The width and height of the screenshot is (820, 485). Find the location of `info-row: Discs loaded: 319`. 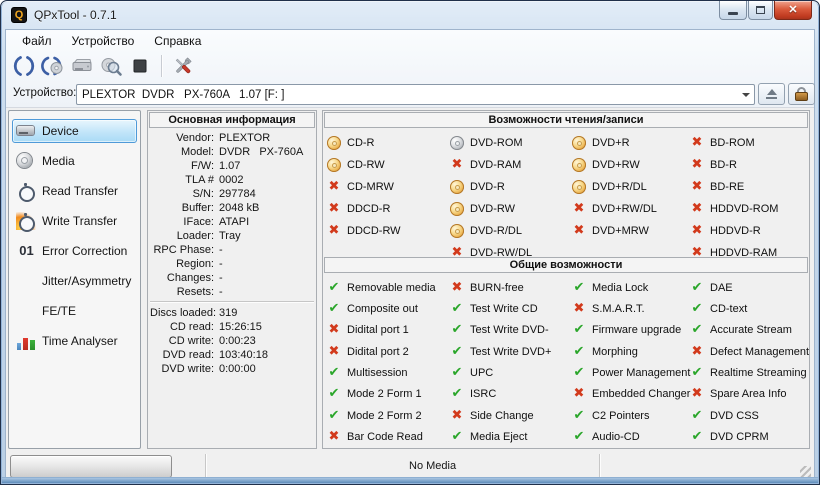

info-row: Discs loaded: 319 is located at coordinates (232, 313).